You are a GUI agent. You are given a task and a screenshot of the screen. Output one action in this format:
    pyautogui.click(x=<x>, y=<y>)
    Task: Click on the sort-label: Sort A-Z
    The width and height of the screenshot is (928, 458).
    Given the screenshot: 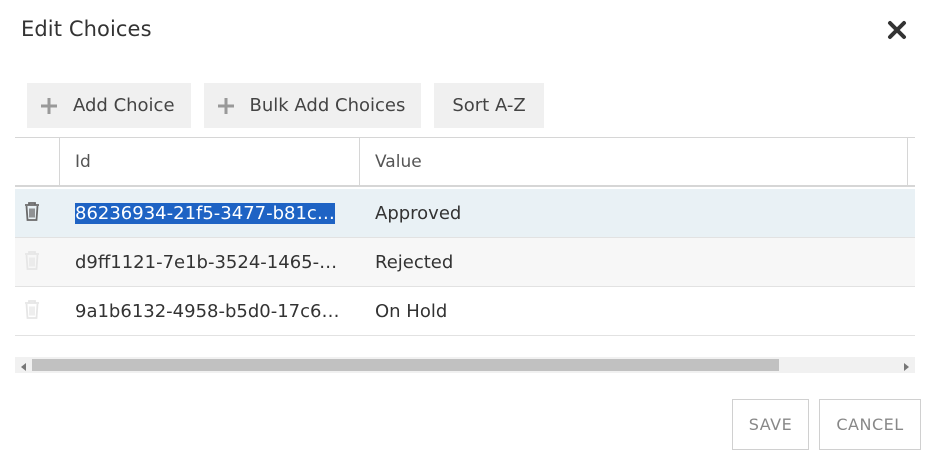 What is the action you would take?
    pyautogui.click(x=489, y=105)
    